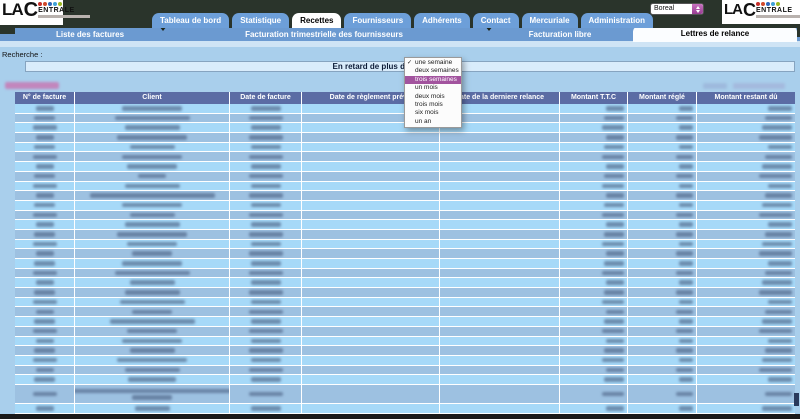  What do you see at coordinates (495, 20) in the screenshot?
I see `nav-tab-contact: Contact` at bounding box center [495, 20].